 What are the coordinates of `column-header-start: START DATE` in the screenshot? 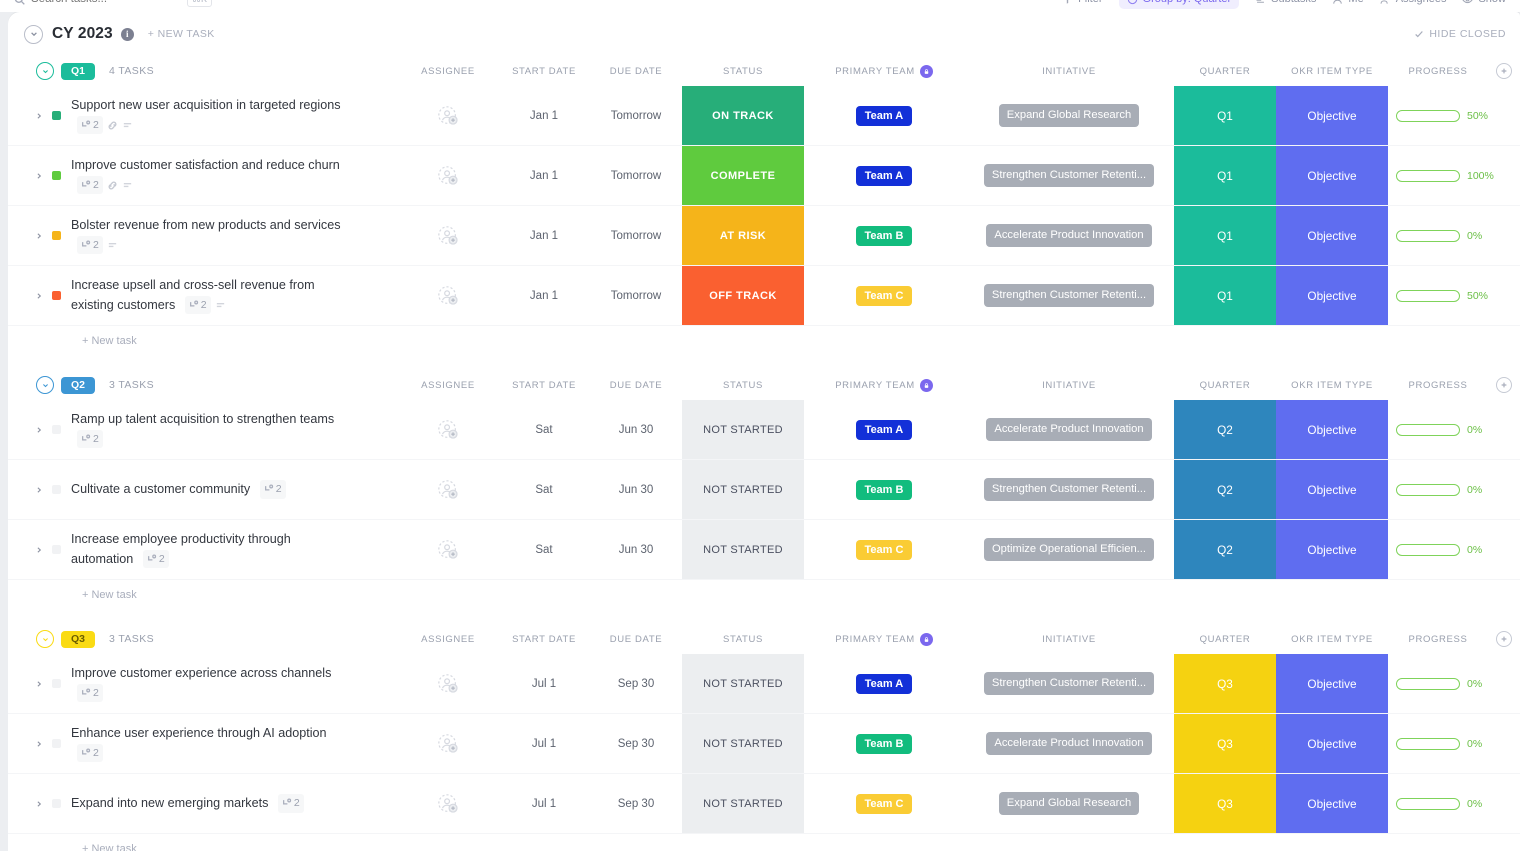 It's located at (544, 639).